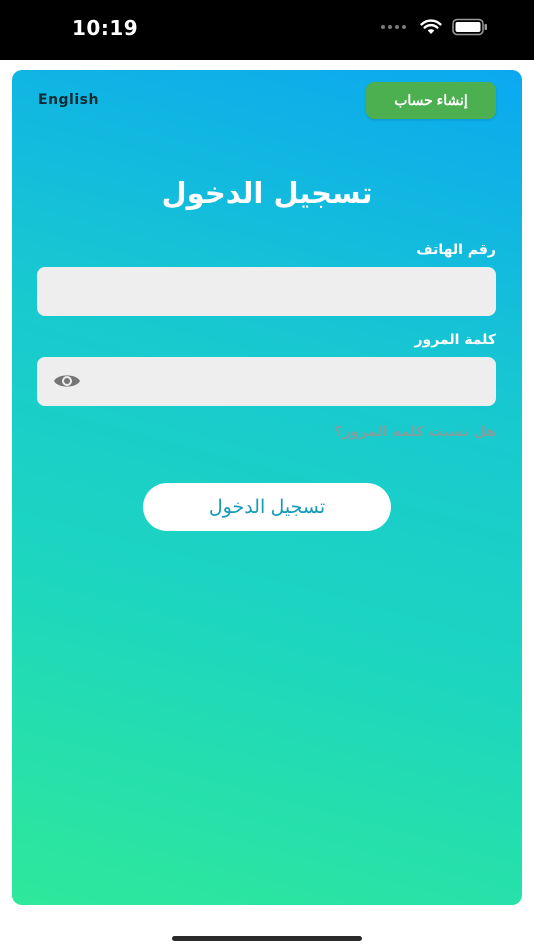 This screenshot has height=950, width=534. Describe the element at coordinates (67, 381) in the screenshot. I see `eye-icon` at that location.